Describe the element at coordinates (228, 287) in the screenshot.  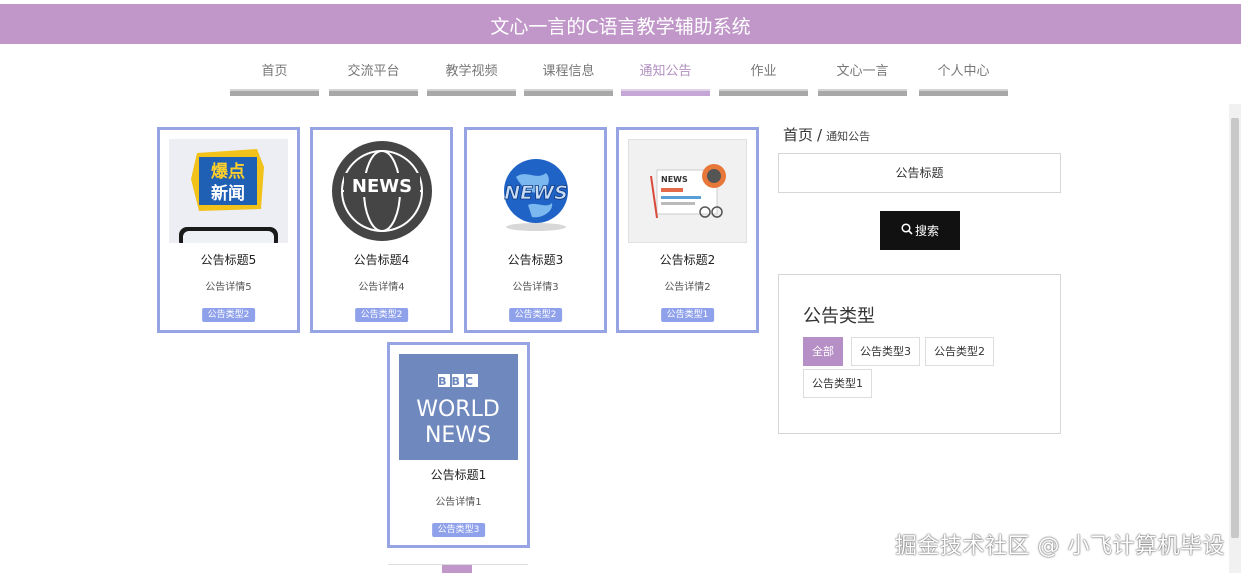
I see `card-detail: 公告详情5` at that location.